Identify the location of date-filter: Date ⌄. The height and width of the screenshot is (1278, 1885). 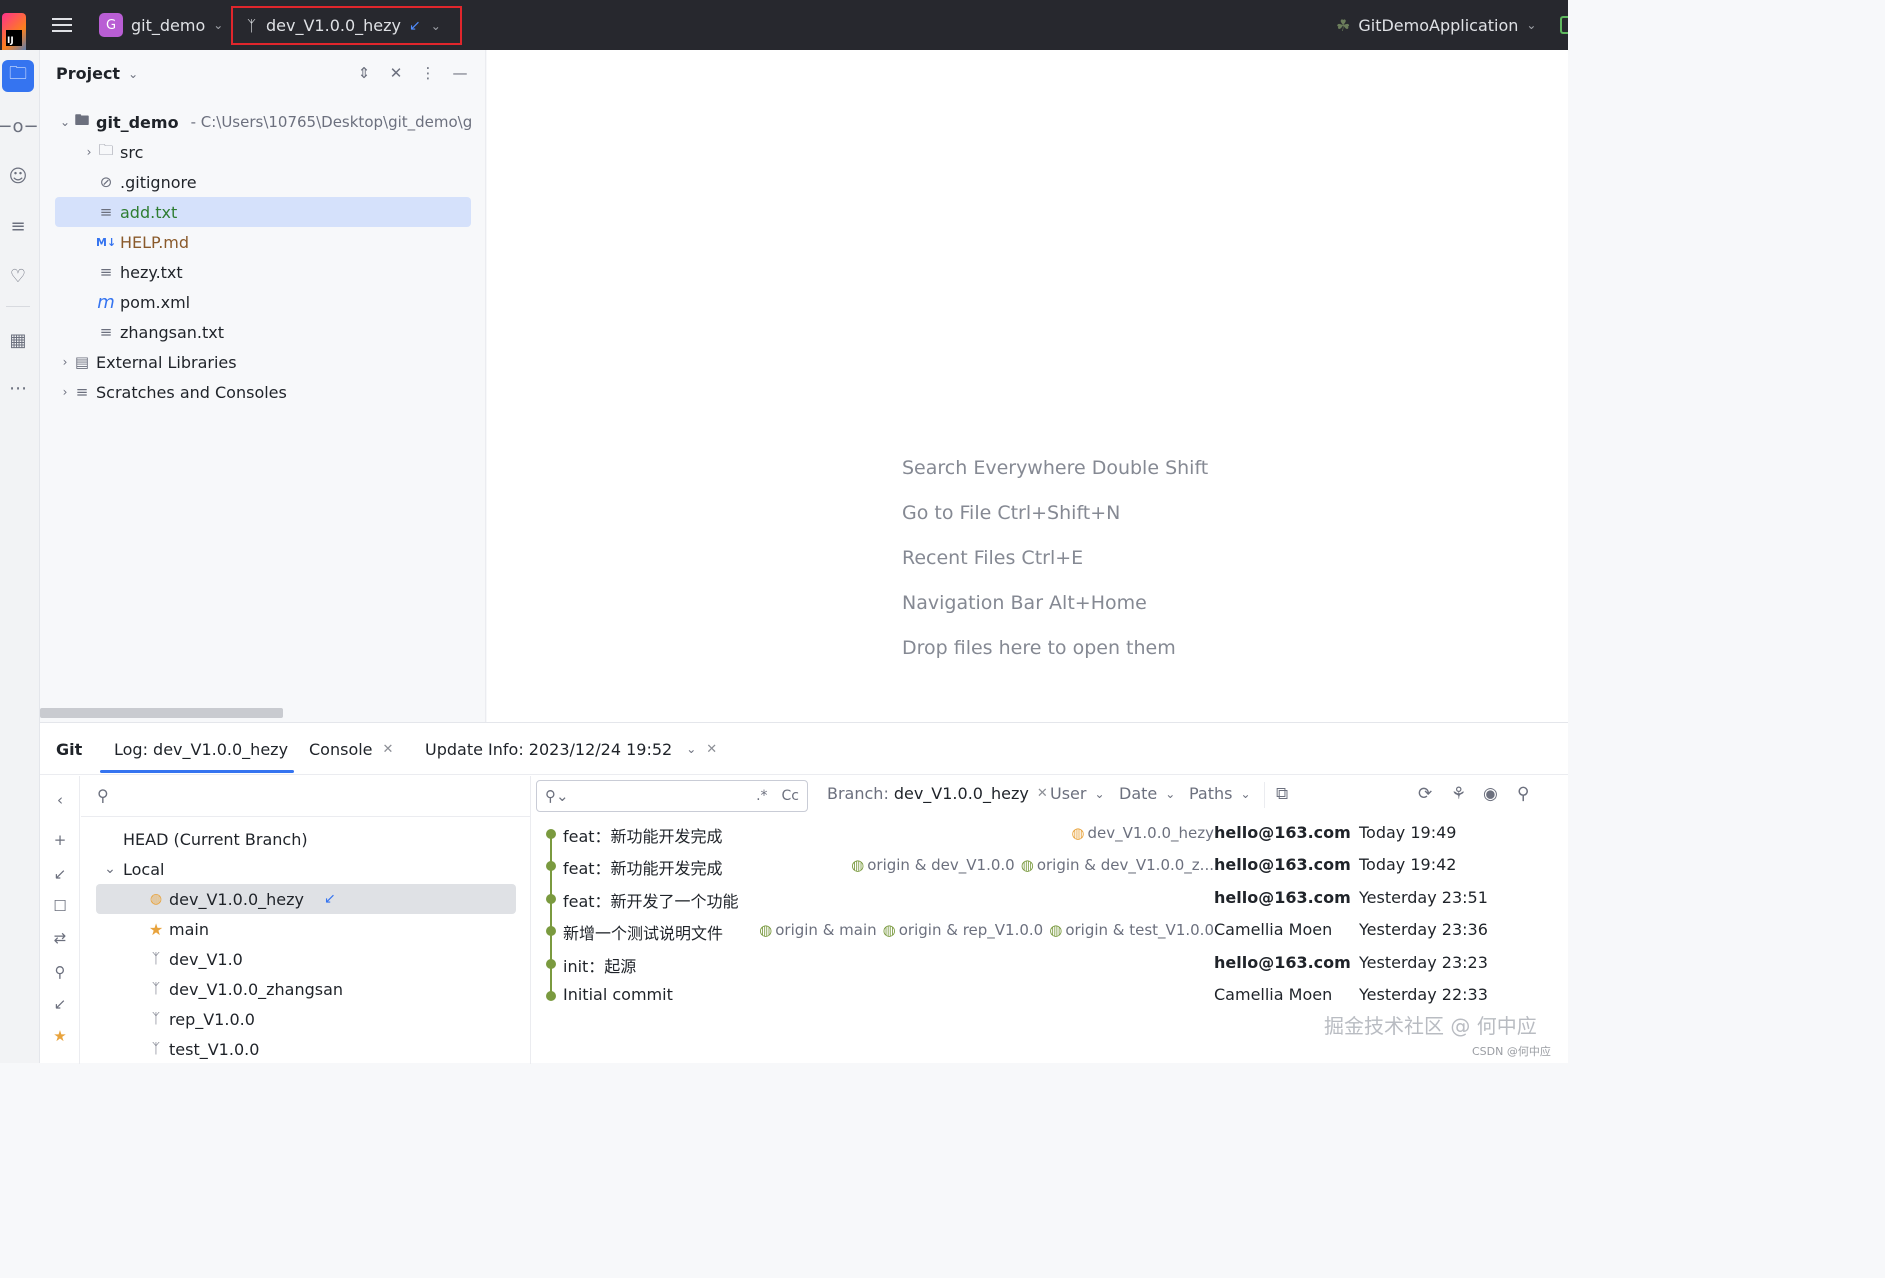
(1147, 793).